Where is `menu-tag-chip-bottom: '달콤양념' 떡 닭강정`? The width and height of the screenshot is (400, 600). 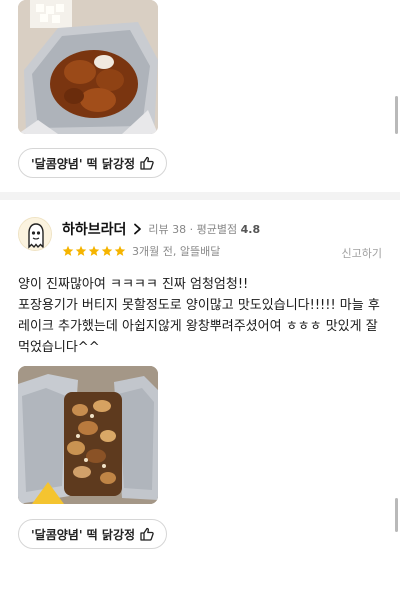
menu-tag-chip-bottom: '달콤양념' 떡 닭강정 is located at coordinates (93, 534).